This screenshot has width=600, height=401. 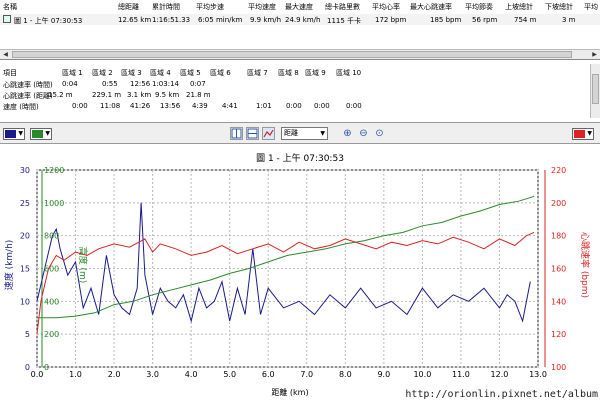 I want to click on val-distance: 12.65 km, so click(x=135, y=20).